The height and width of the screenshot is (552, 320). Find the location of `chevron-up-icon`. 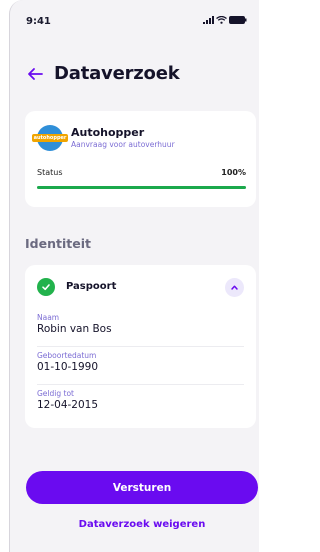

chevron-up-icon is located at coordinates (234, 287).